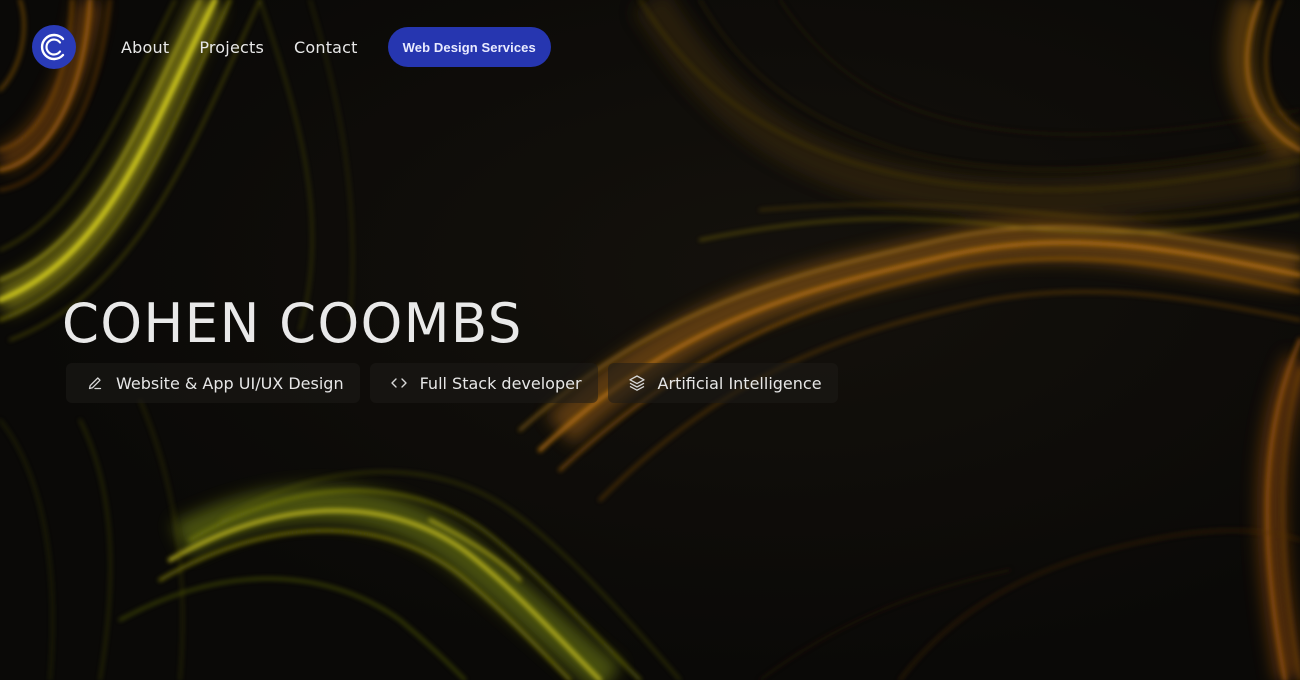  I want to click on web-design-services-button: Web Design Services, so click(469, 47).